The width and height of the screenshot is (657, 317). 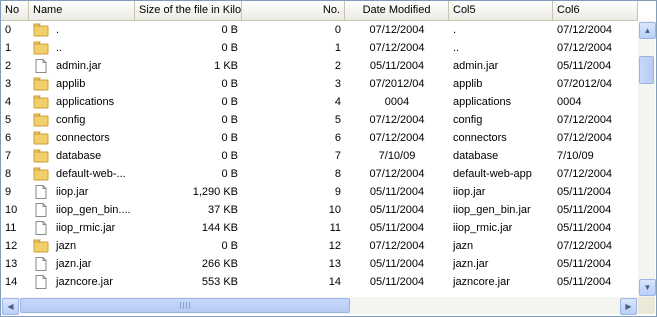 What do you see at coordinates (72, 192) in the screenshot?
I see `file-name-text: iiop.jar` at bounding box center [72, 192].